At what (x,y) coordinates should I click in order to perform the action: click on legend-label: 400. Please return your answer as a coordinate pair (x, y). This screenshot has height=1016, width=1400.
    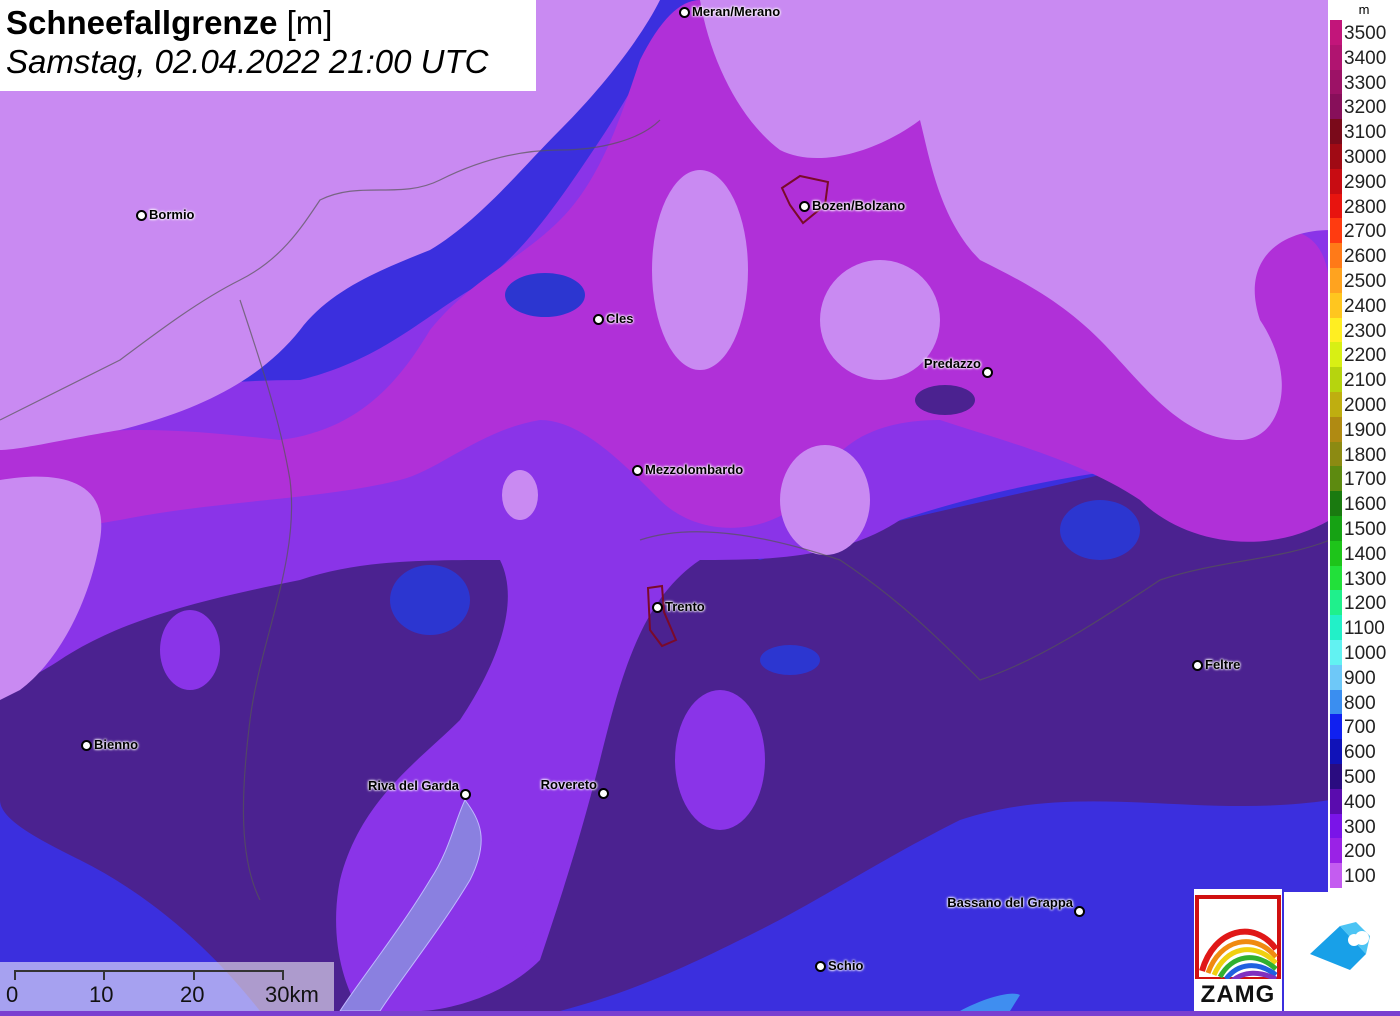
    Looking at the image, I should click on (1360, 802).